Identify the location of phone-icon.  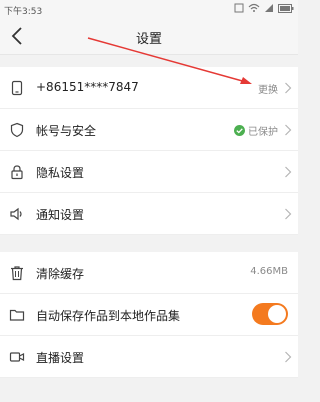
(17, 88).